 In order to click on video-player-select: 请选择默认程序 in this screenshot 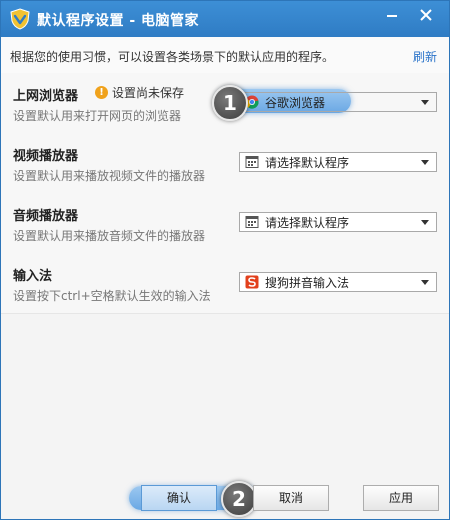, I will do `click(338, 162)`.